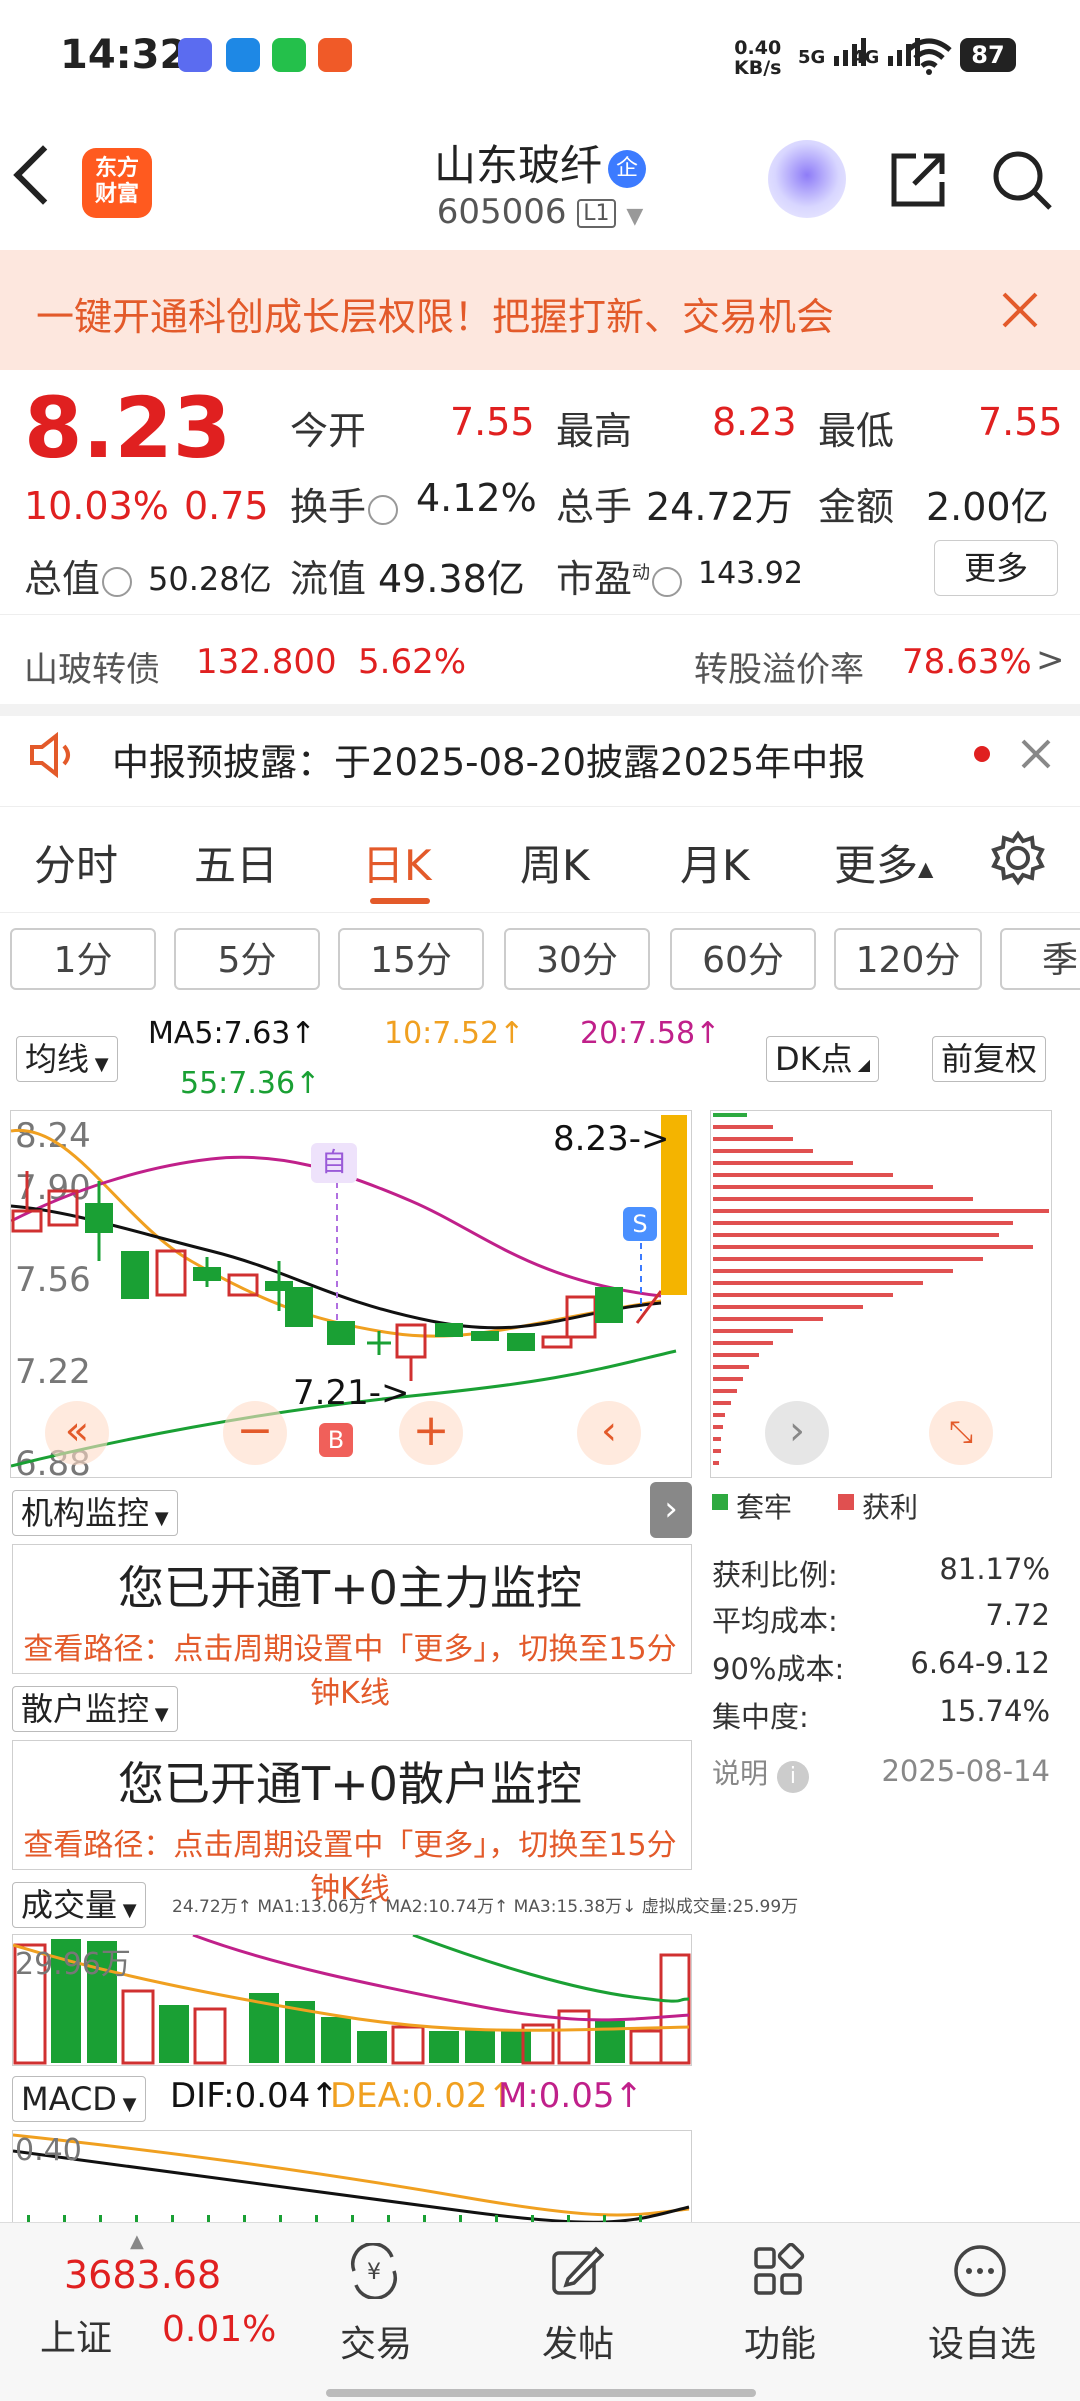  Describe the element at coordinates (350, 1588) in the screenshot. I see `institution-monitor-title: 您已开通T+0主力监控` at that location.